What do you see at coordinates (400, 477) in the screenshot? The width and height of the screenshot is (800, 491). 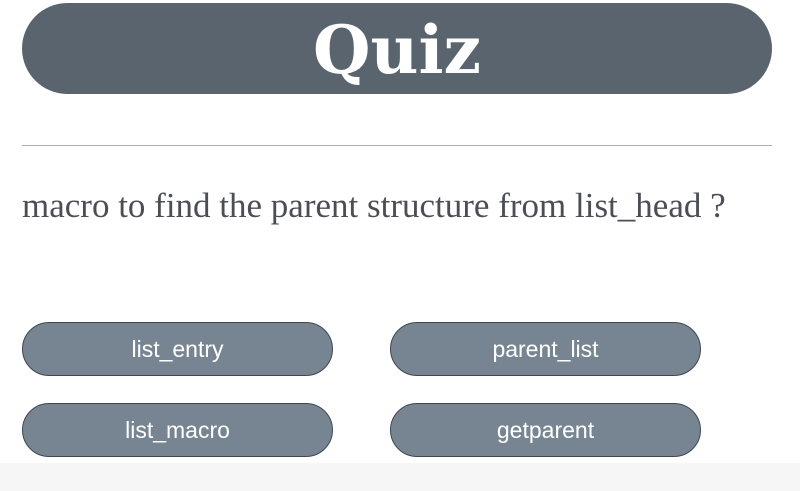 I see `footer-bar` at bounding box center [400, 477].